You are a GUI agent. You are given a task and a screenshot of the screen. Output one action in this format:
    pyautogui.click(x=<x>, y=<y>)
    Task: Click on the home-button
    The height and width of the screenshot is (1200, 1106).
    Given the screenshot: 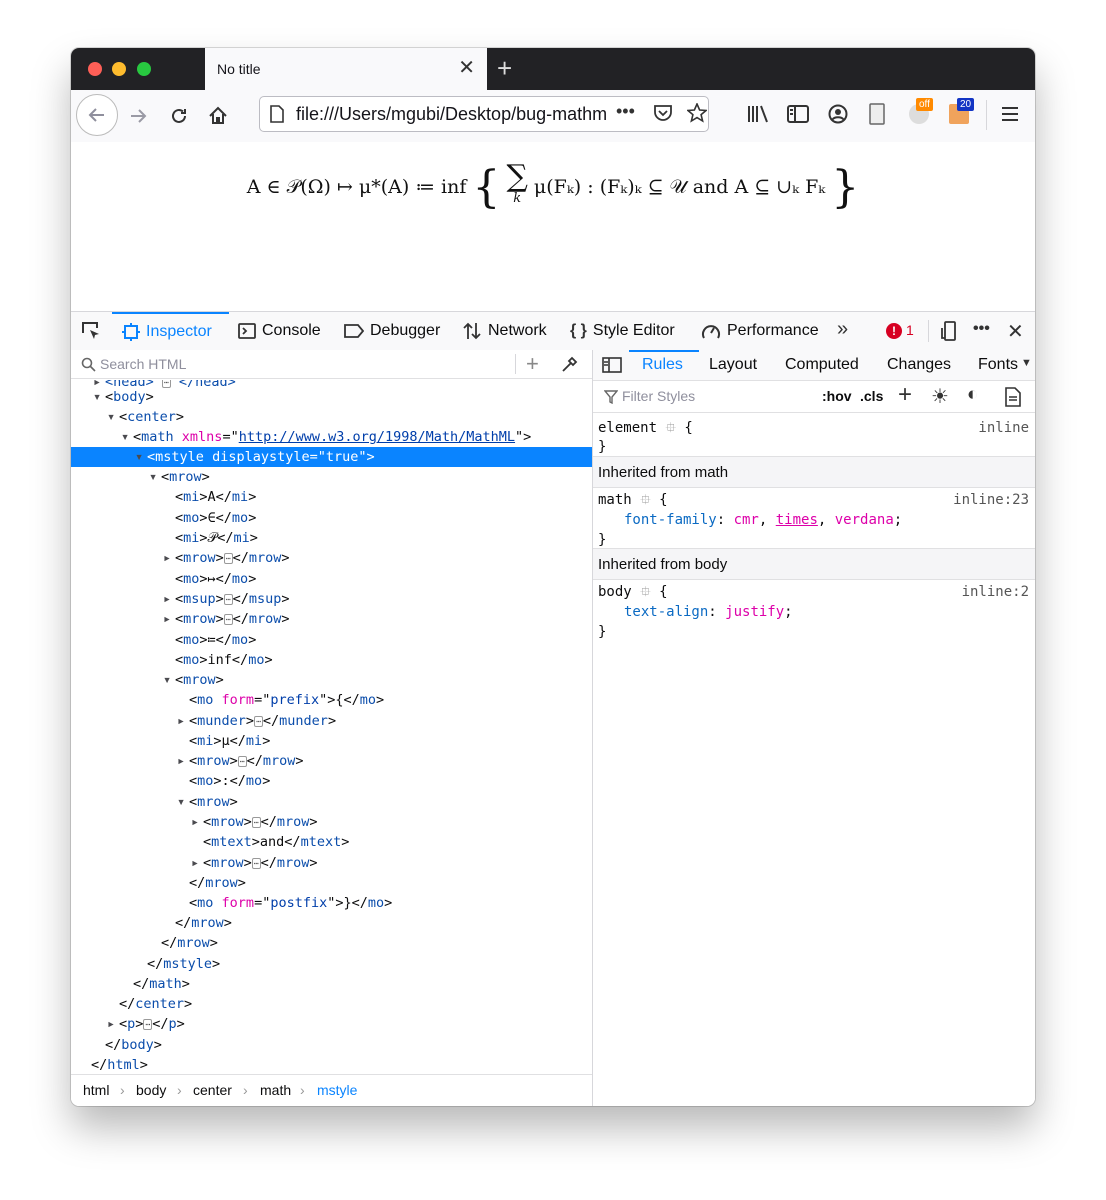 What is the action you would take?
    pyautogui.click(x=218, y=116)
    